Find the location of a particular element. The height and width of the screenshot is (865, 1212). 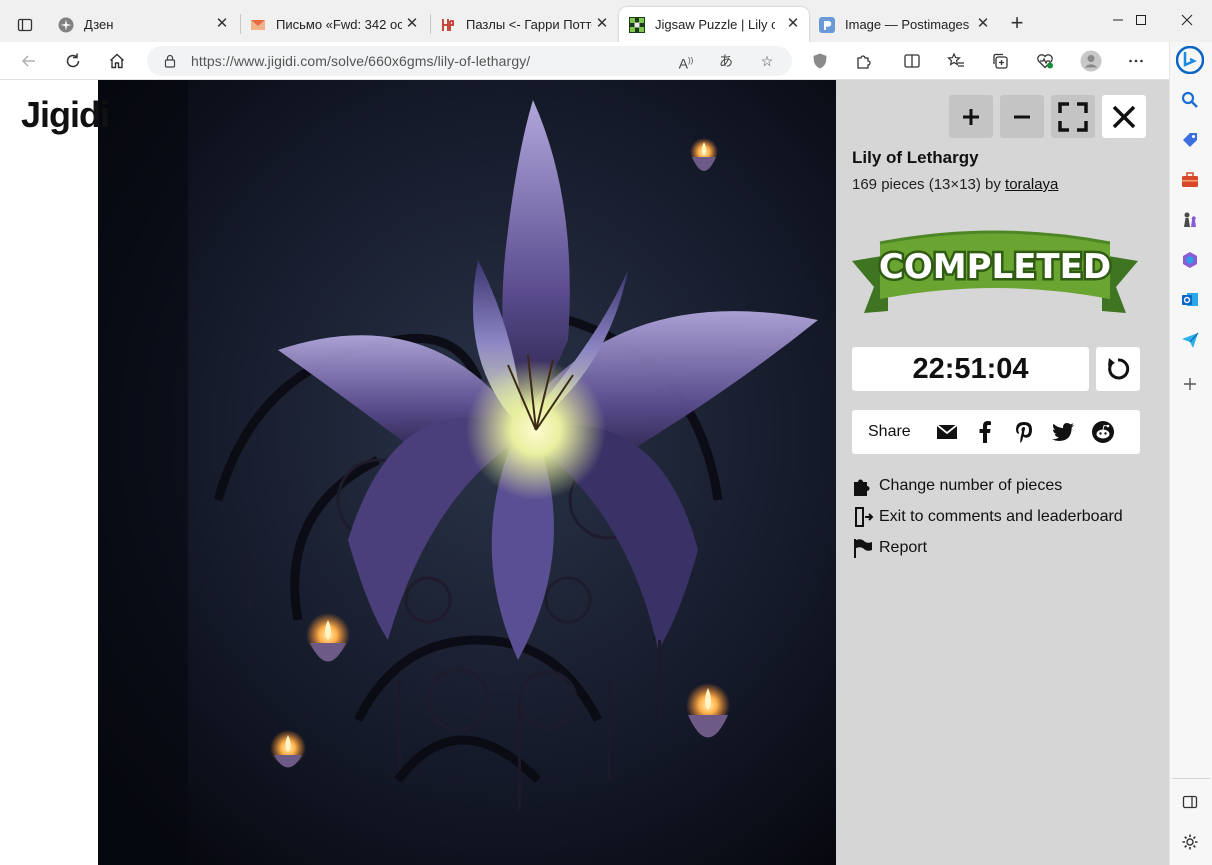

send-sidebar-button is located at coordinates (1190, 340).